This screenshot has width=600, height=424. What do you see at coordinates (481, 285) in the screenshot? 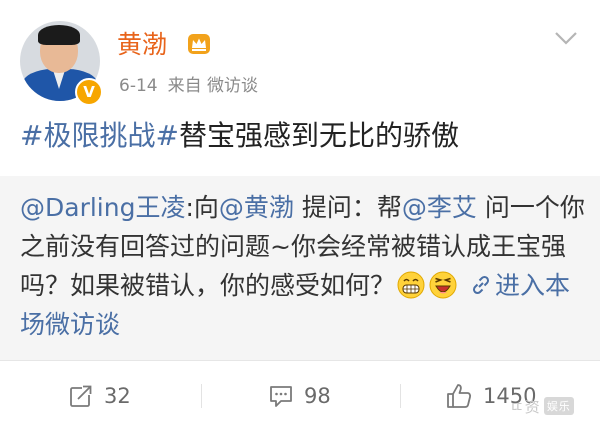
I see `link-icon` at bounding box center [481, 285].